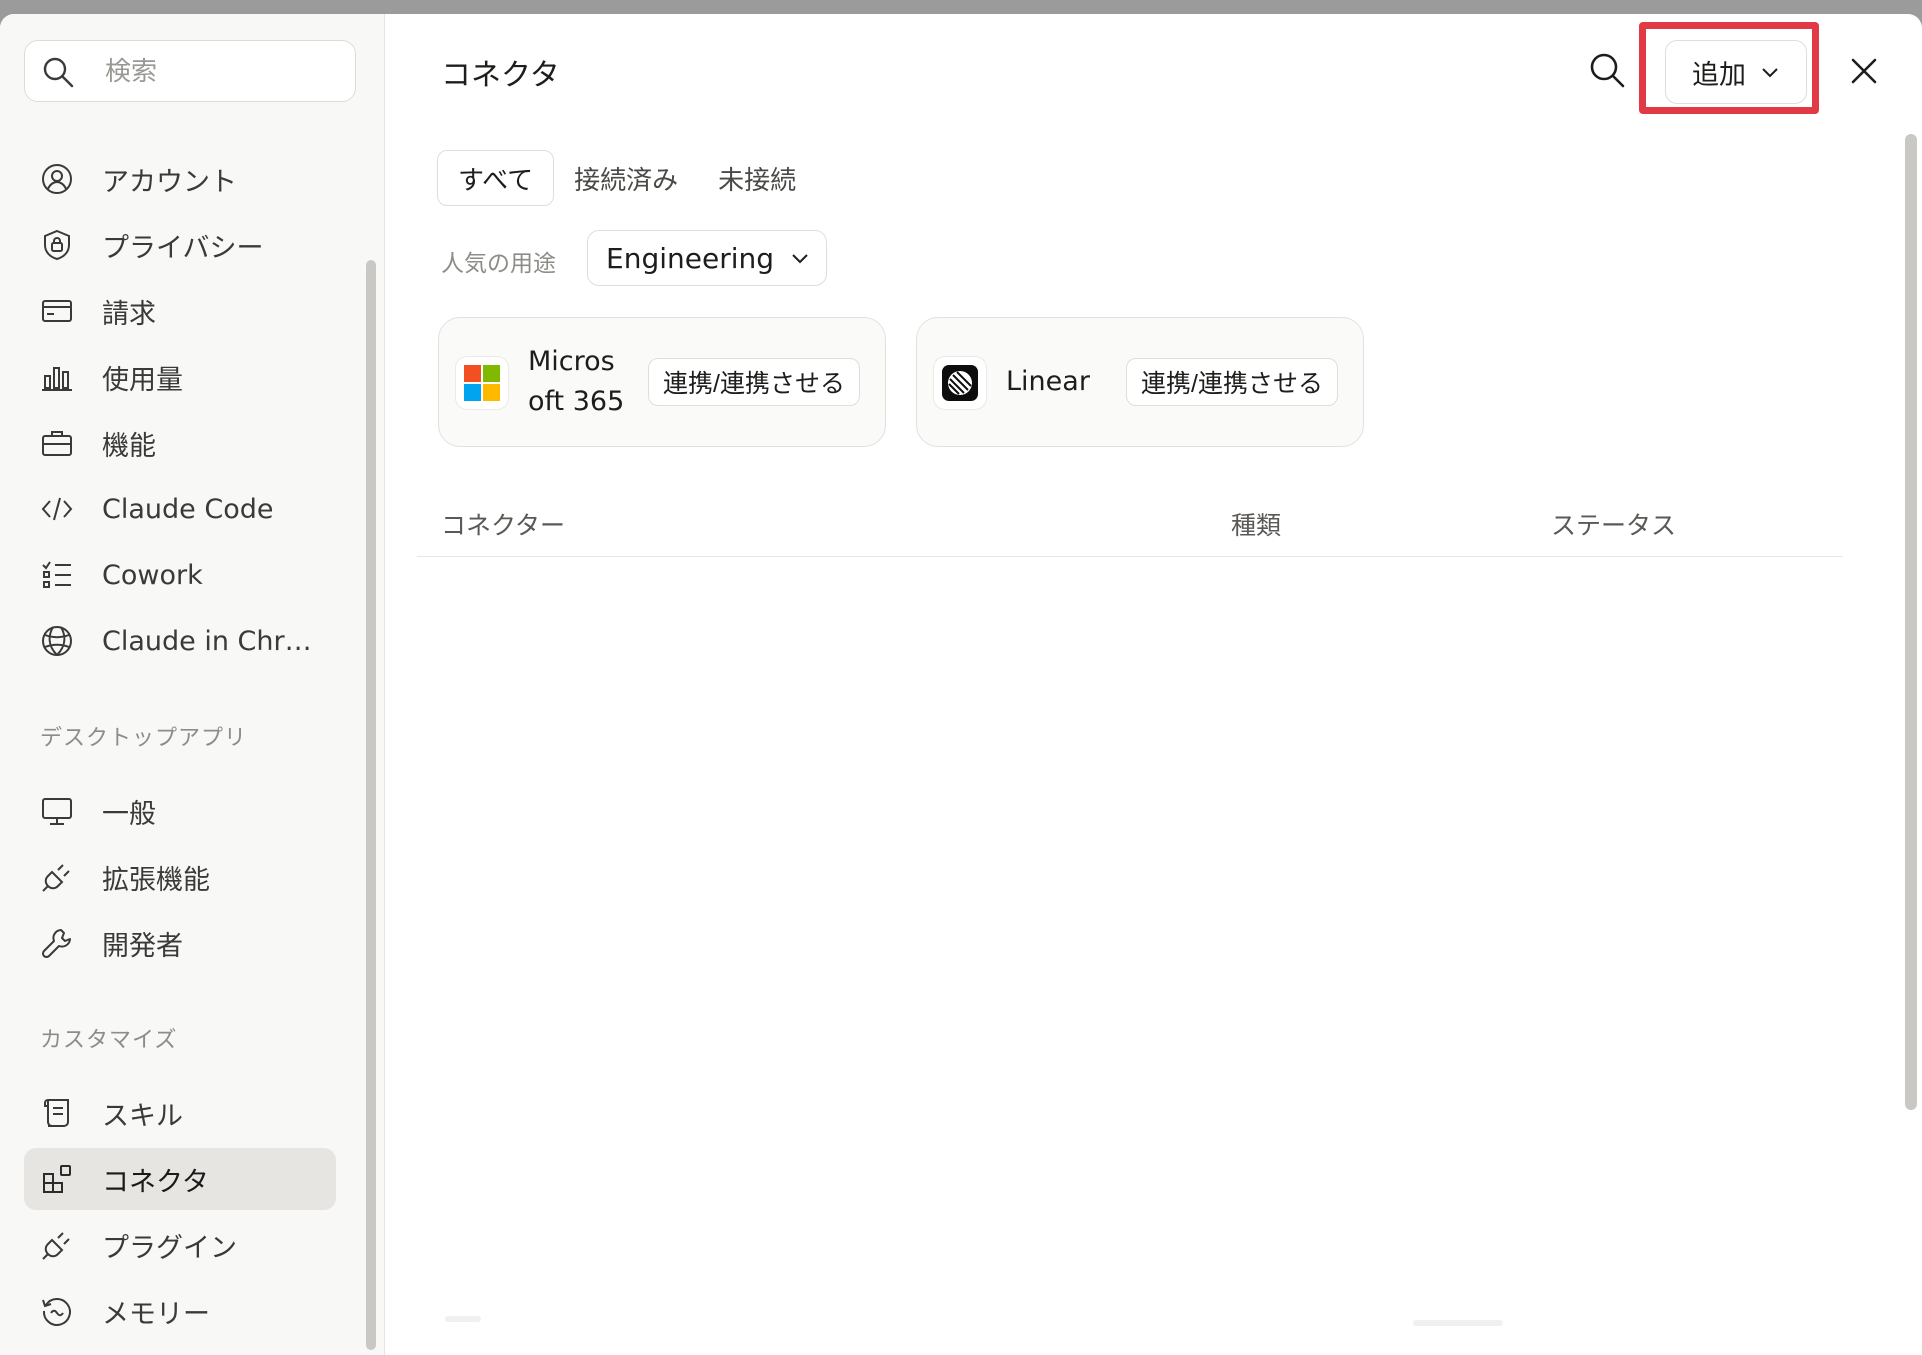 The image size is (1922, 1355). What do you see at coordinates (169, 182) in the screenshot?
I see `sidebar-item-label: アカウント` at bounding box center [169, 182].